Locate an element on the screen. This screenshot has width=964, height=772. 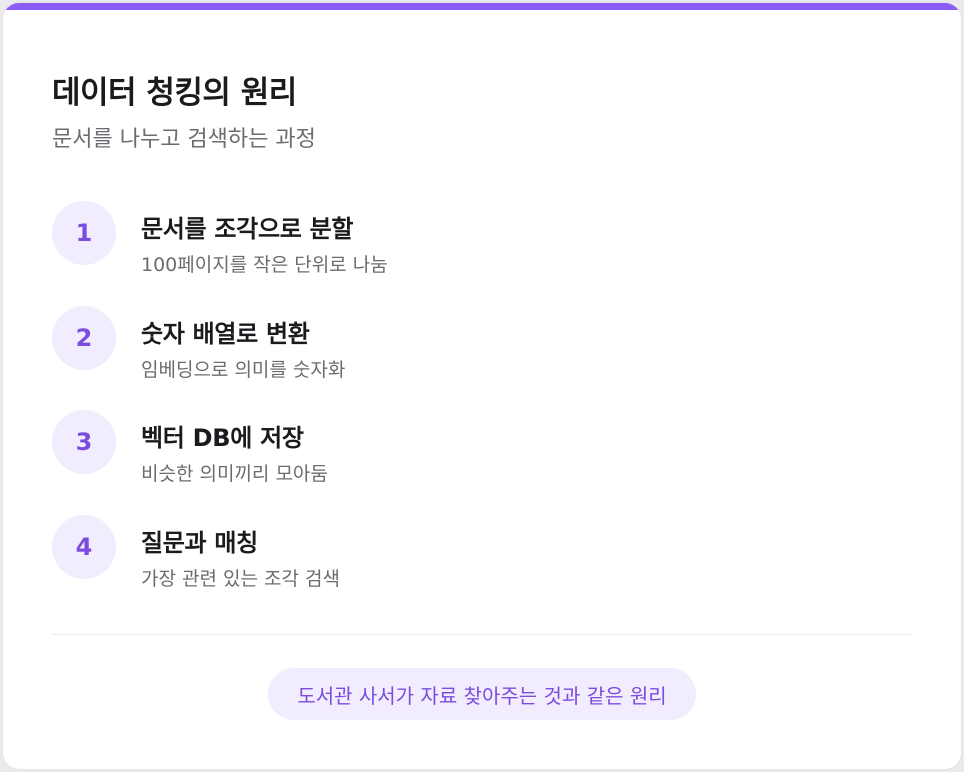
footer: 도서관 사서가 자료 찾아주는 것과 같은 원리 is located at coordinates (482, 694).